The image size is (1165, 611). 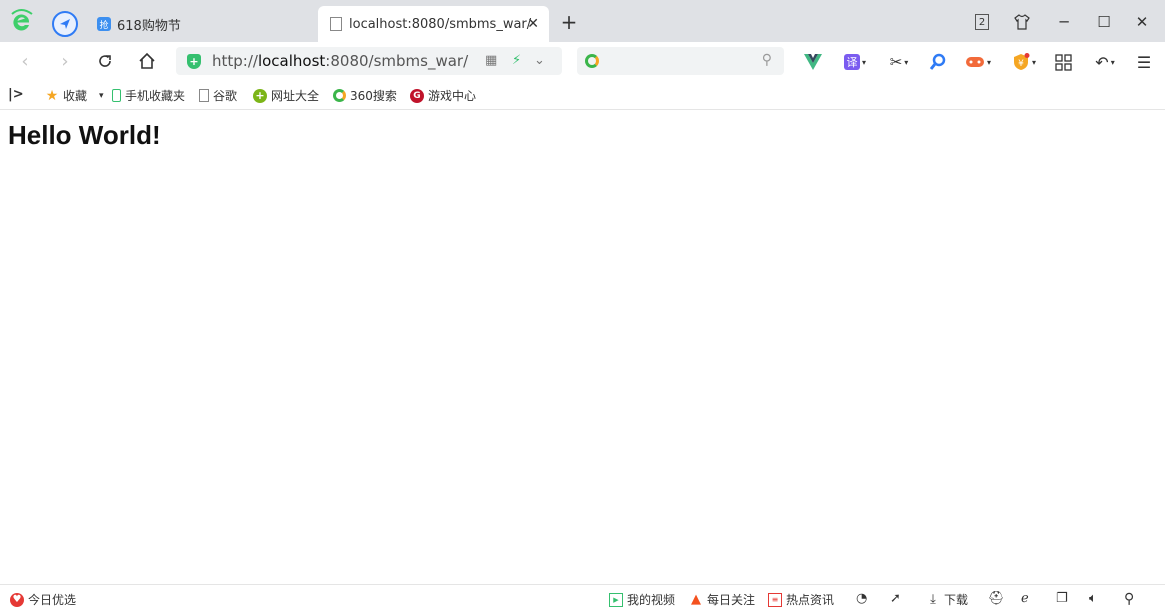 What do you see at coordinates (978, 62) in the screenshot?
I see `game-controller-icon: ▾` at bounding box center [978, 62].